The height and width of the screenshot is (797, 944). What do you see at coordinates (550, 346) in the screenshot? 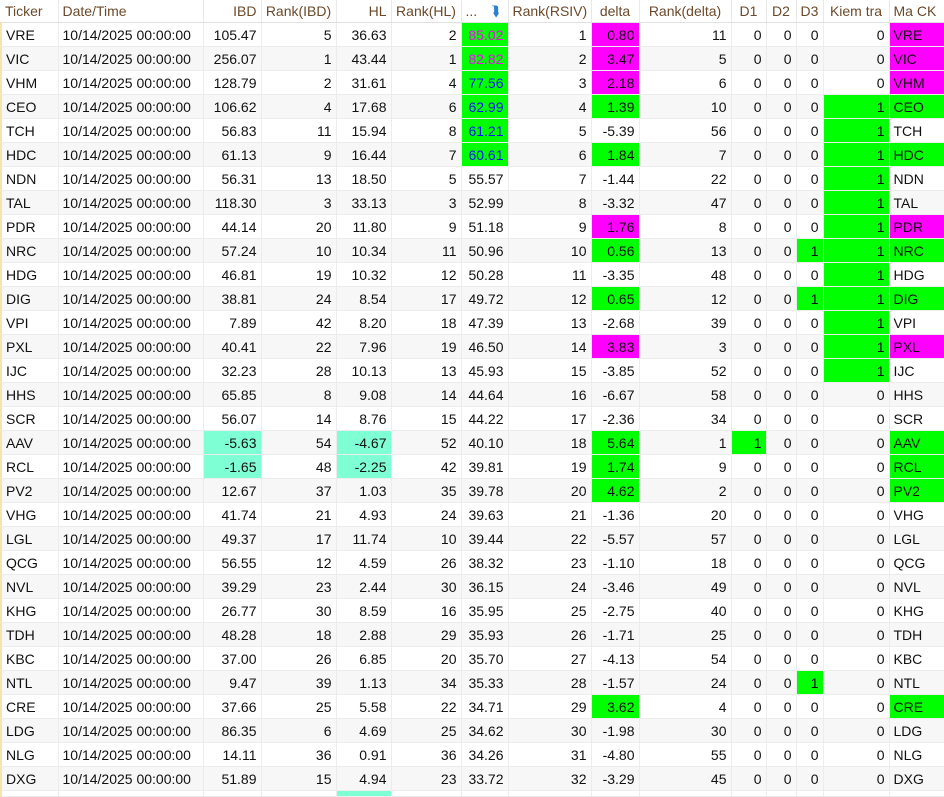
I see `cell-rank-rsiv: 14` at bounding box center [550, 346].